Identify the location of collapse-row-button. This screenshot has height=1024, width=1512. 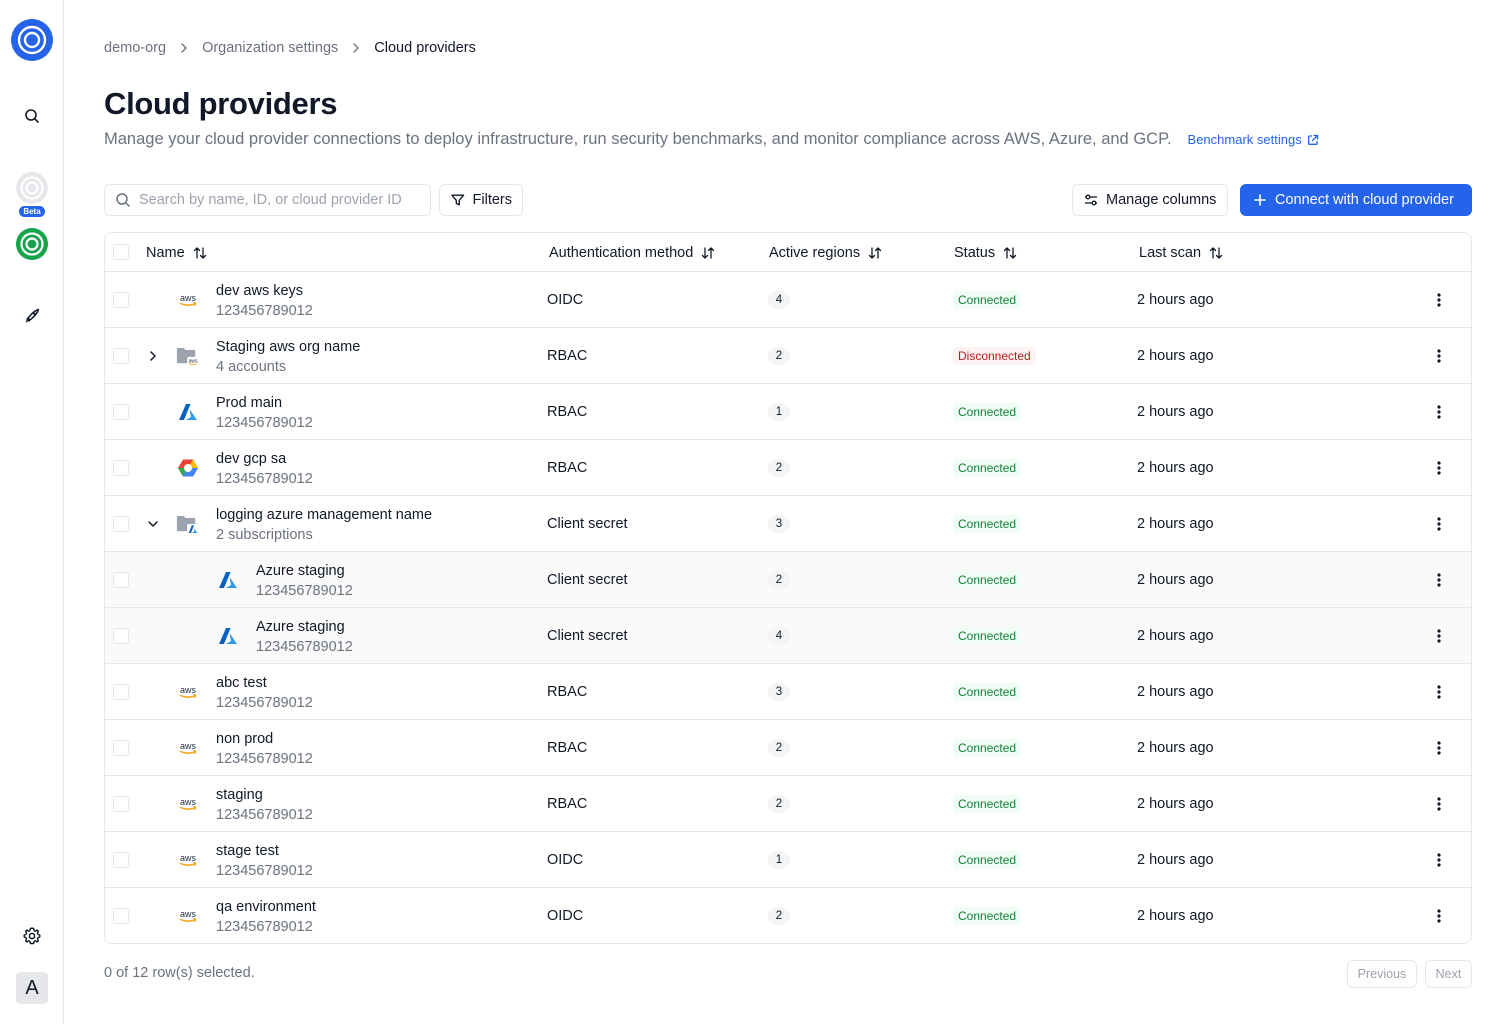
(153, 524).